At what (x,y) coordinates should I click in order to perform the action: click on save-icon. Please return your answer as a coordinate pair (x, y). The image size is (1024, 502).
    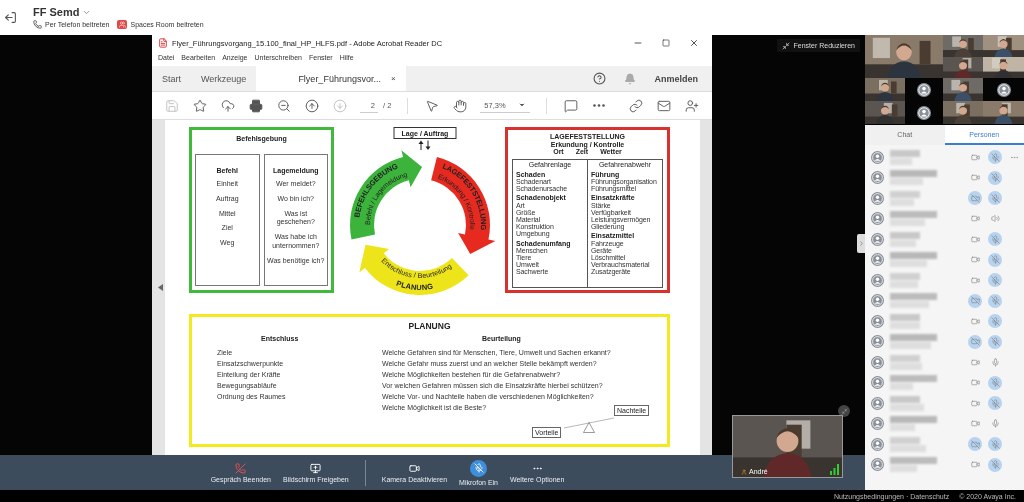
    Looking at the image, I should click on (172, 105).